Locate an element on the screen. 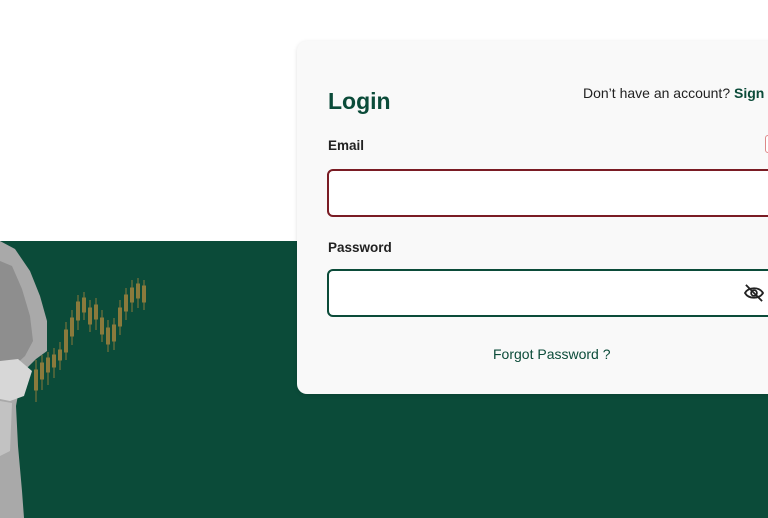  password-field is located at coordinates (548, 293).